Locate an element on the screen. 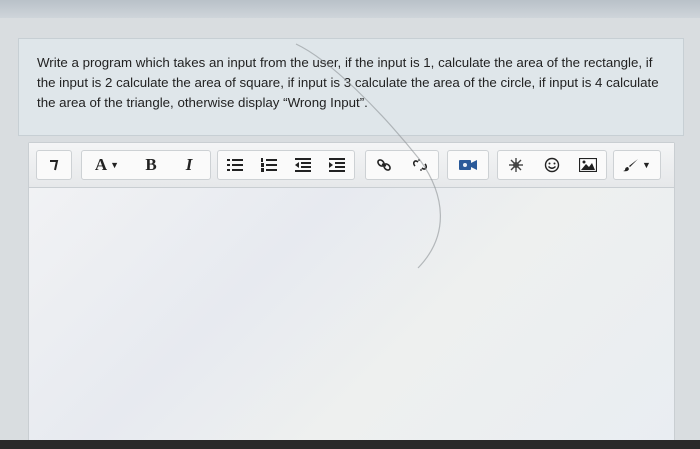 The image size is (700, 449). image-icon is located at coordinates (588, 165).